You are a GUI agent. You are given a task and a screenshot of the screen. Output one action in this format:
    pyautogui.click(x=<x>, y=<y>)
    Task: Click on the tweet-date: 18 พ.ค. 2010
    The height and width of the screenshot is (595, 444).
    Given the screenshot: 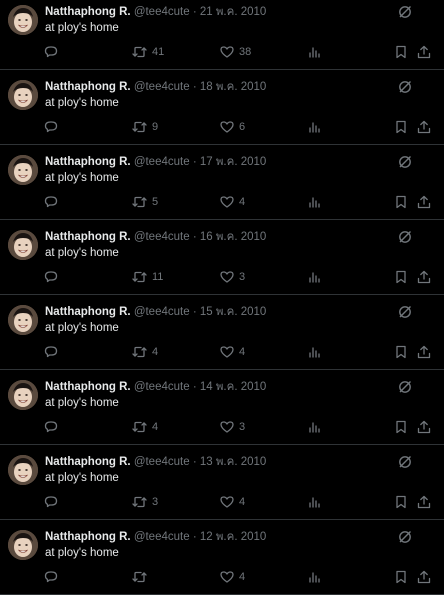 What is the action you would take?
    pyautogui.click(x=233, y=87)
    